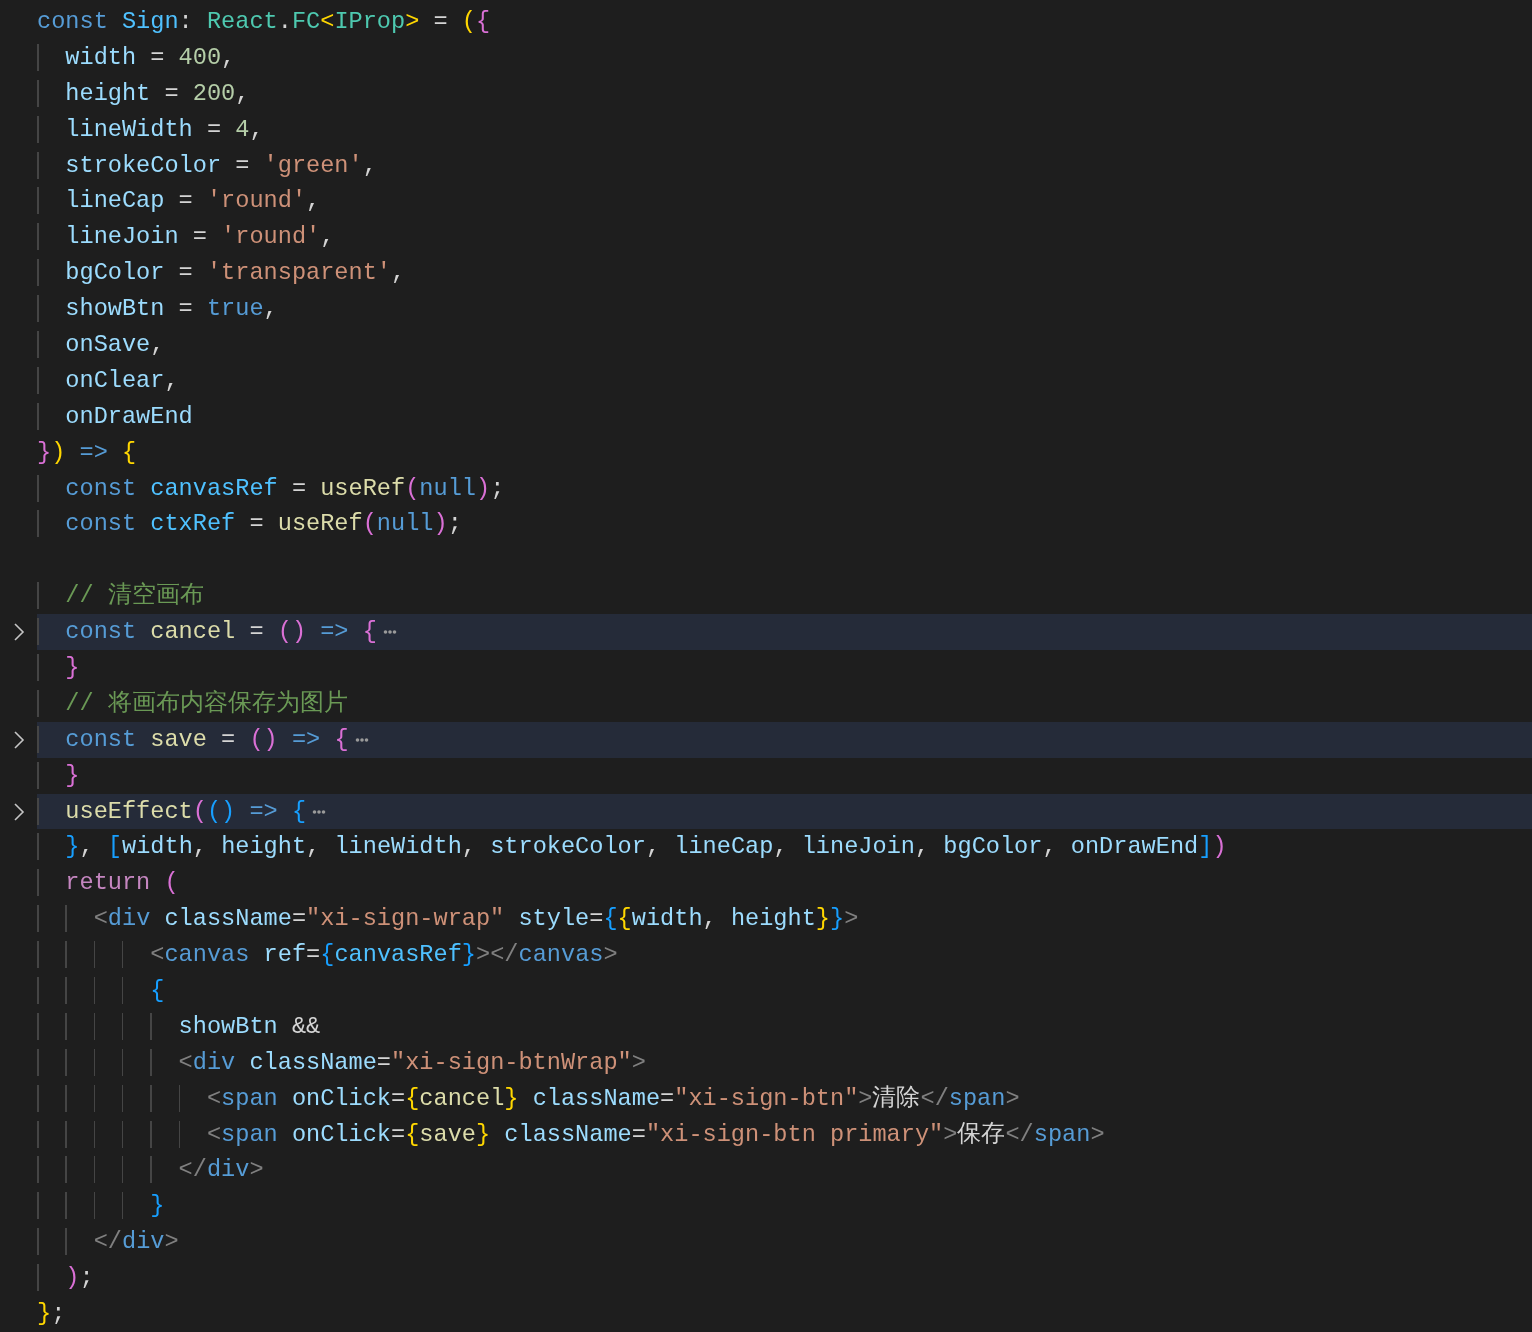 The image size is (1532, 1332). Describe the element at coordinates (448, 919) in the screenshot. I see `code-line: <div className="xi-sign-wrap" style={{width, height}}>` at that location.